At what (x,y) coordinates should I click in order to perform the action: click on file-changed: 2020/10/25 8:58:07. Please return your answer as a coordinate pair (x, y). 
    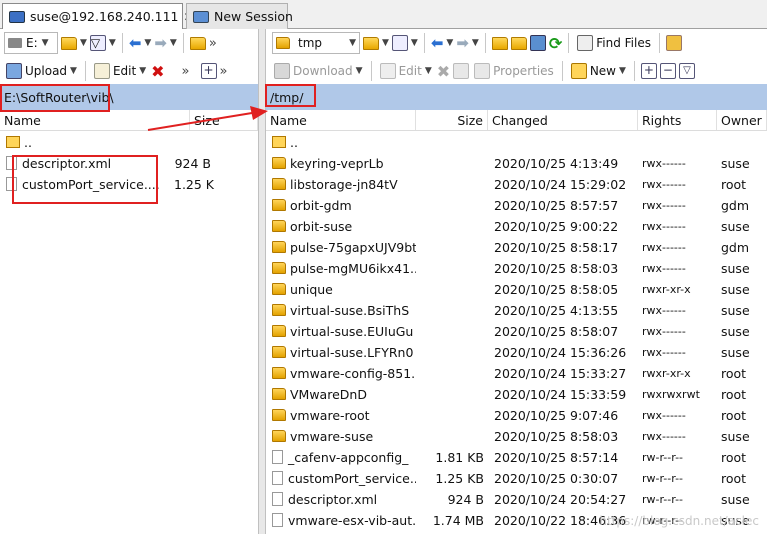
    Looking at the image, I should click on (556, 331).